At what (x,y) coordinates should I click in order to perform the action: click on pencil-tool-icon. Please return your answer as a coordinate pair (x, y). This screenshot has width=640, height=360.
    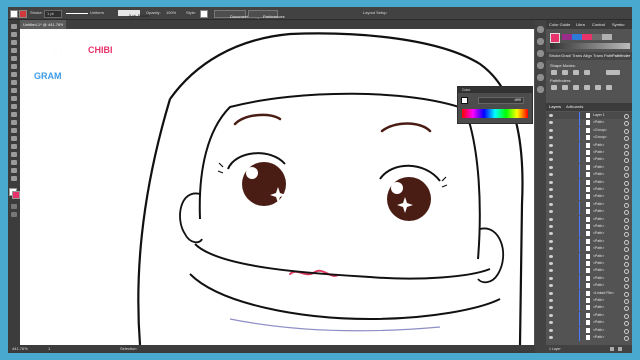
    Looking at the image, I should click on (14, 98).